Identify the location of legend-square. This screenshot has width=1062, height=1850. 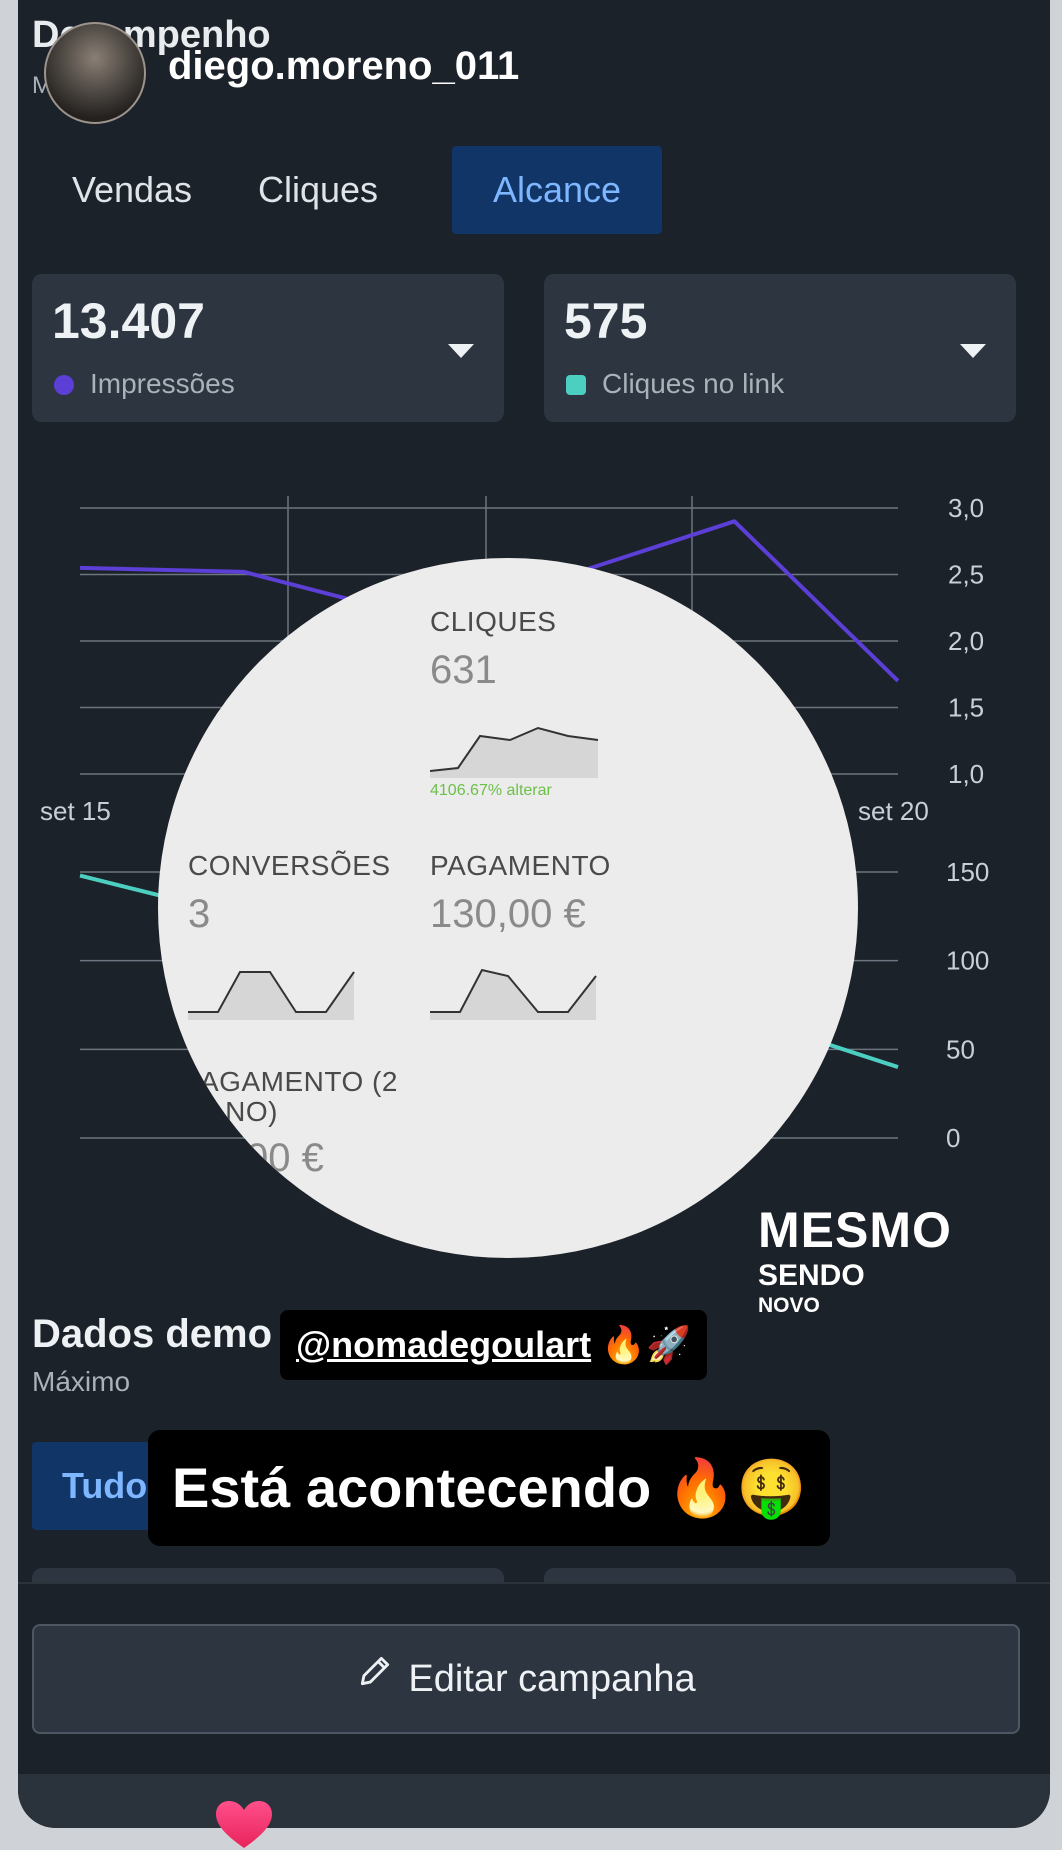
(576, 385).